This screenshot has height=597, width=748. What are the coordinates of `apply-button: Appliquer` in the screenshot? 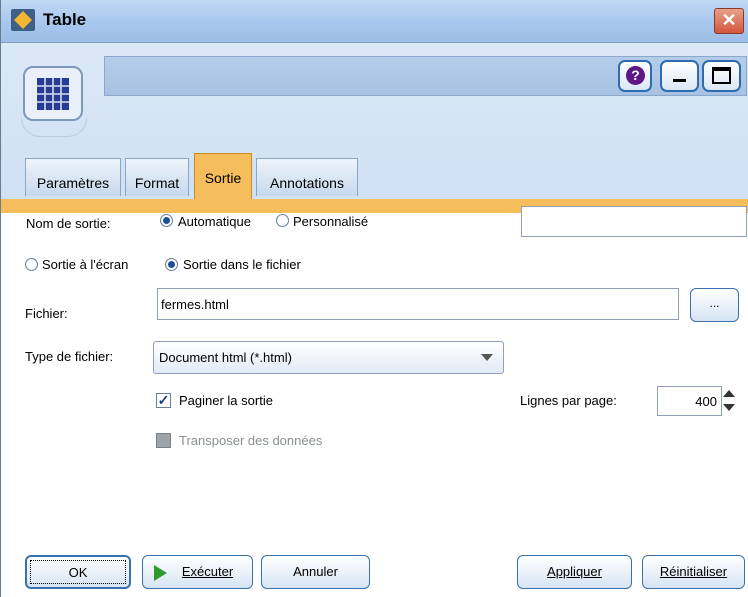 It's located at (574, 572).